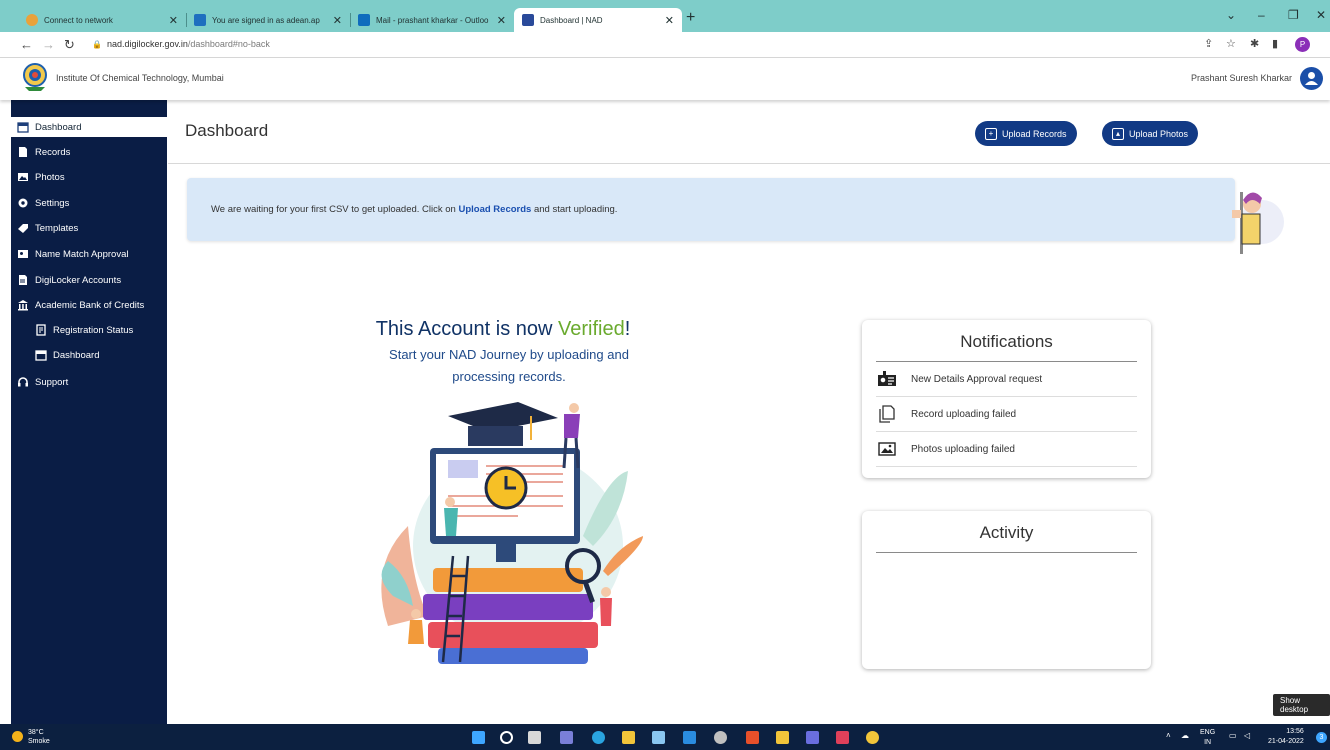  I want to click on clock: 13:56 21-04-2022, so click(1286, 737).